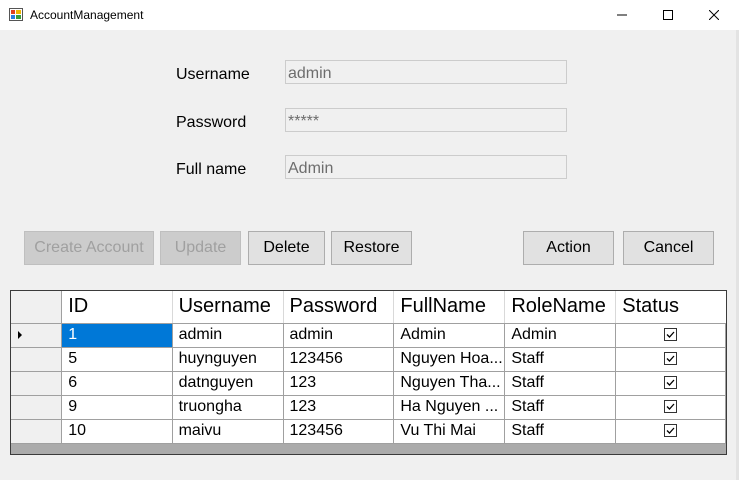 The width and height of the screenshot is (739, 480). I want to click on close-icon, so click(714, 15).